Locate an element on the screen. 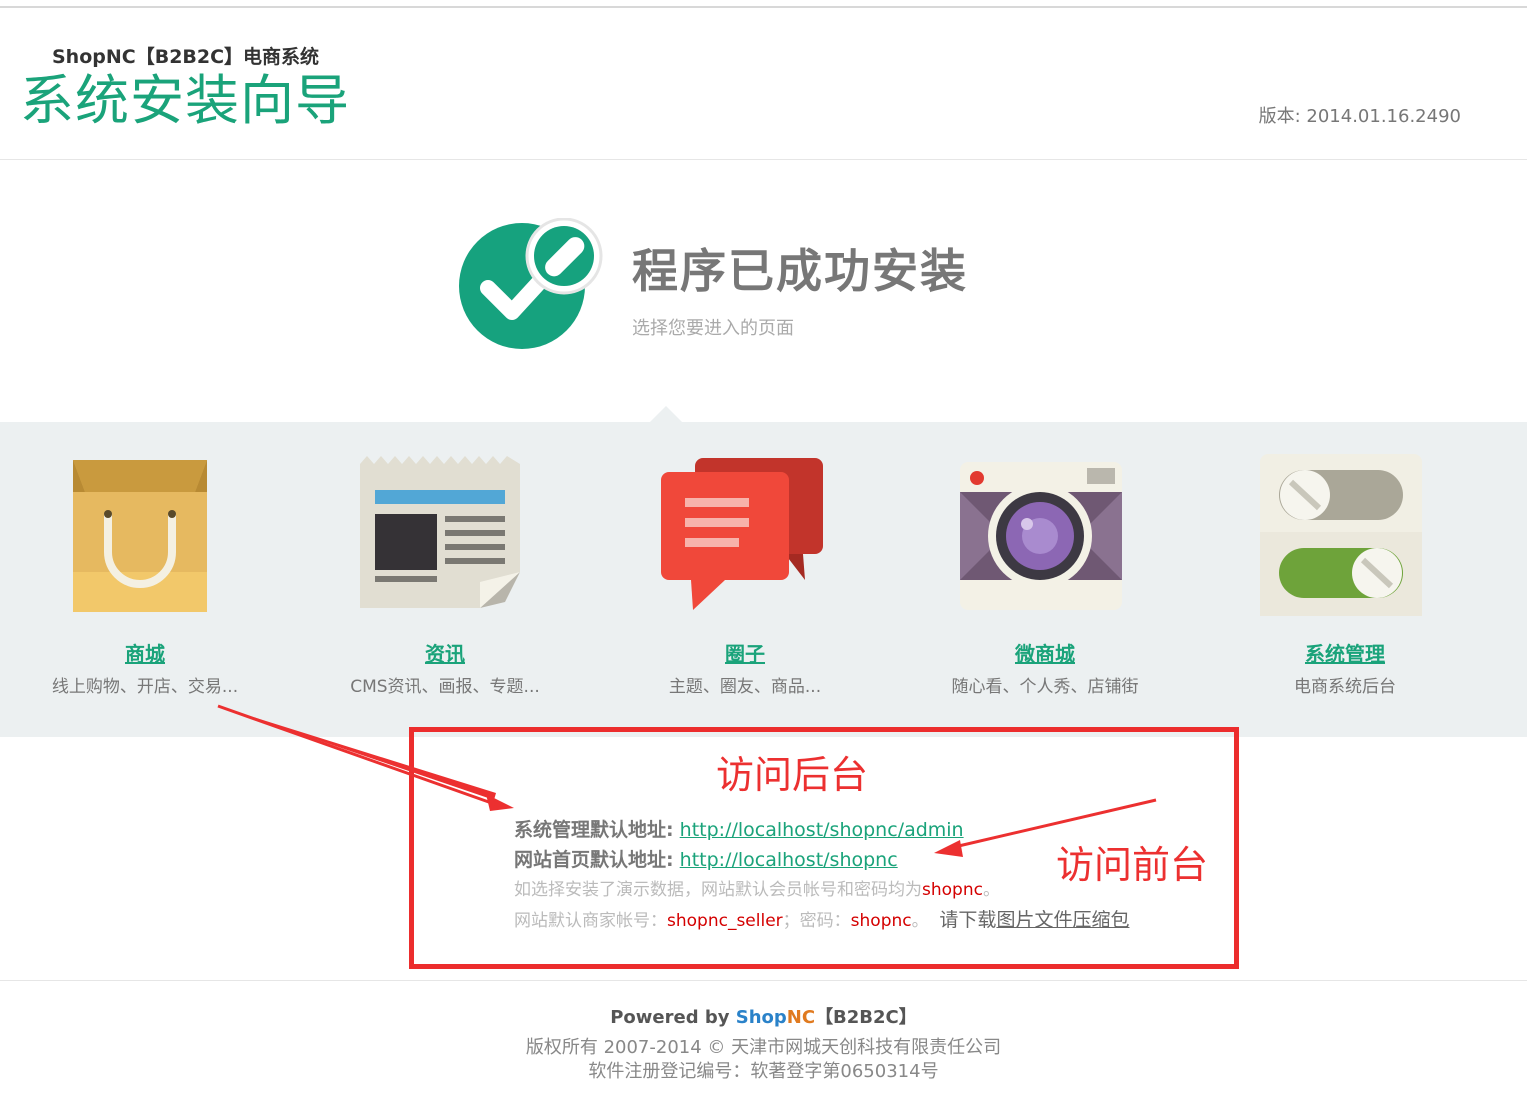 This screenshot has height=1120, width=1527. powered-nc: NC is located at coordinates (801, 1017).